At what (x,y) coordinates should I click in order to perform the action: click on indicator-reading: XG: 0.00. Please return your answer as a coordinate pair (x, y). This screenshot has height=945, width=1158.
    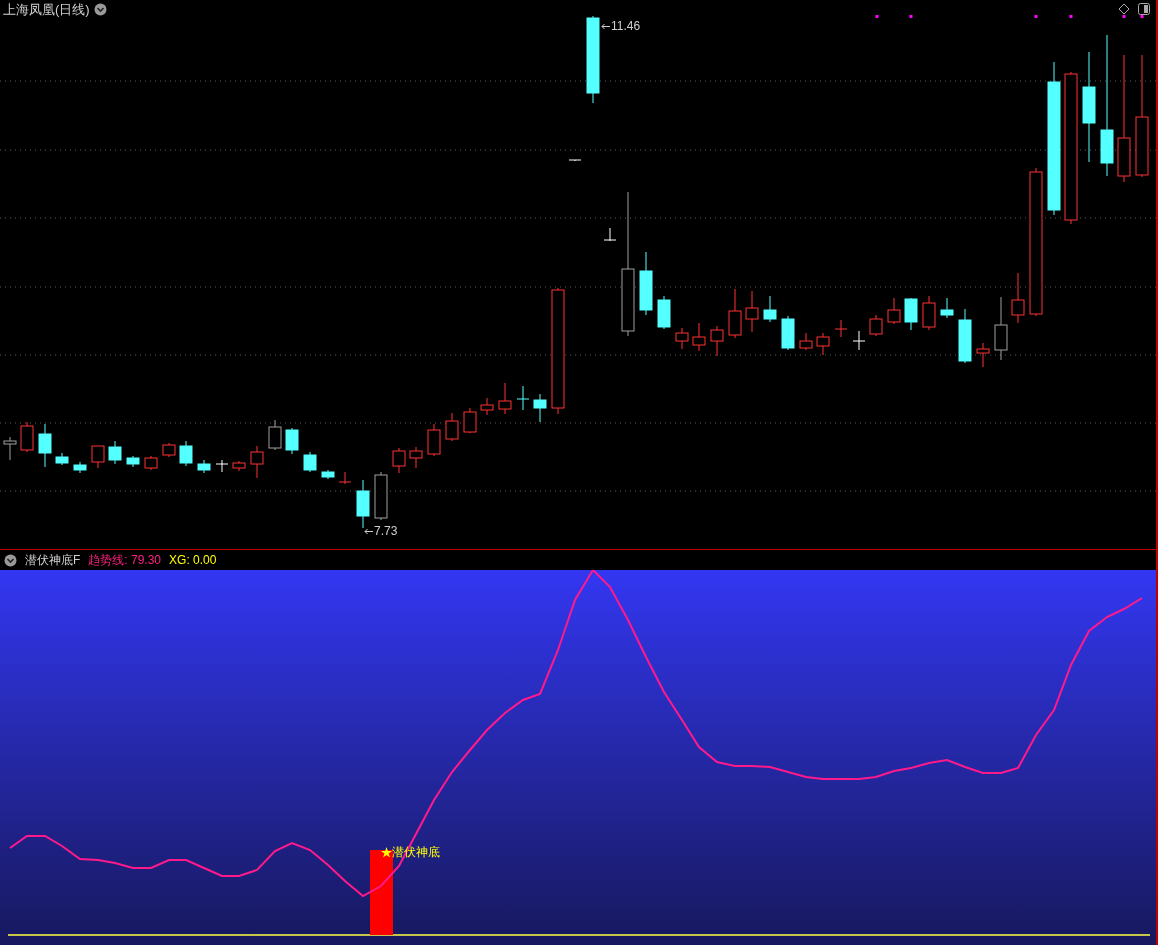
    Looking at the image, I should click on (193, 560).